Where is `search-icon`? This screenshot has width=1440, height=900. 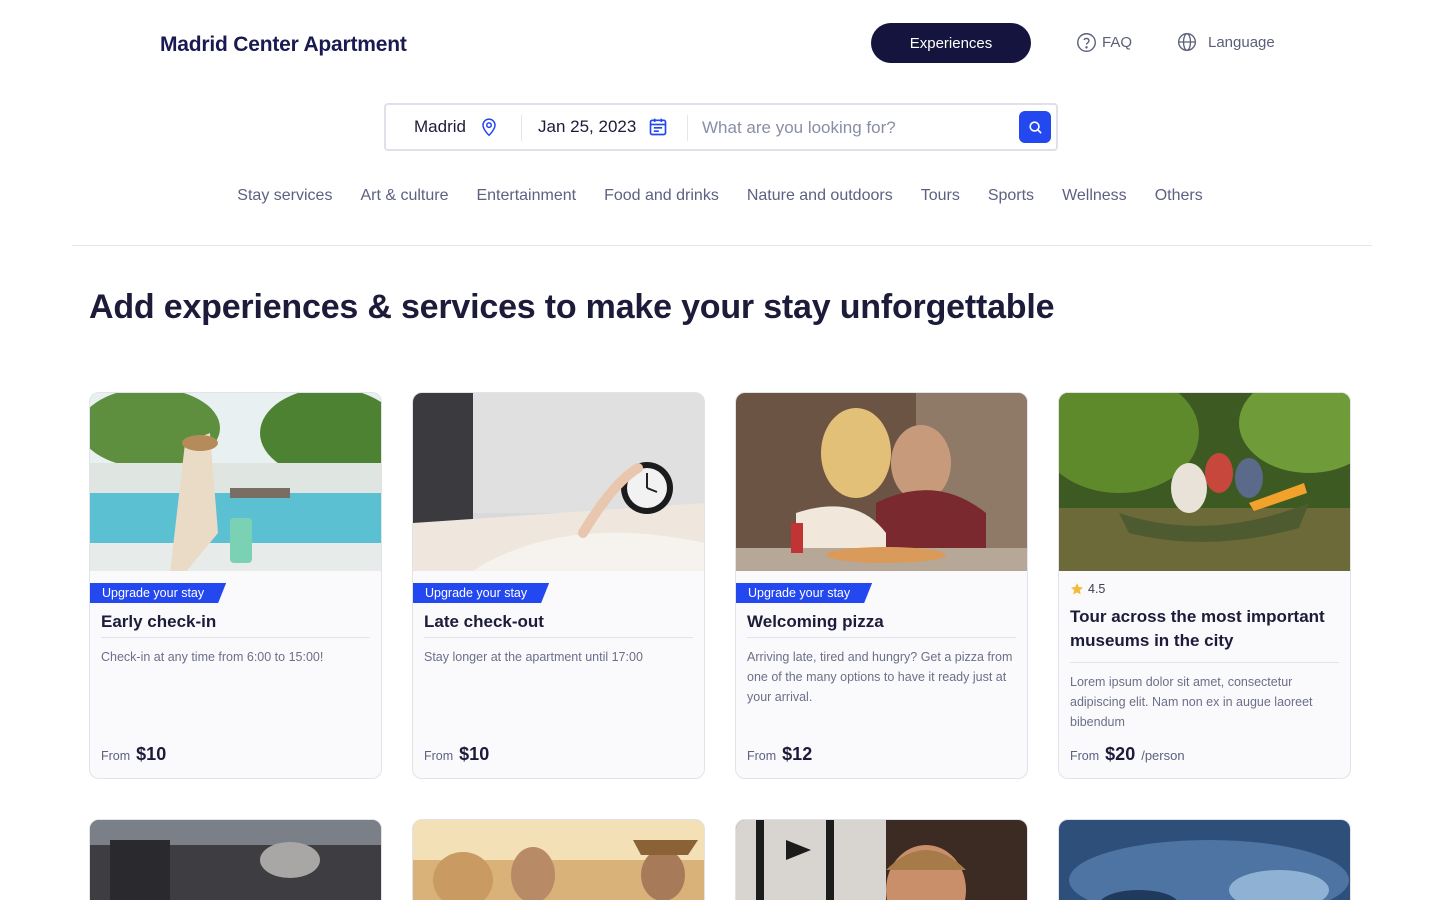 search-icon is located at coordinates (1035, 127).